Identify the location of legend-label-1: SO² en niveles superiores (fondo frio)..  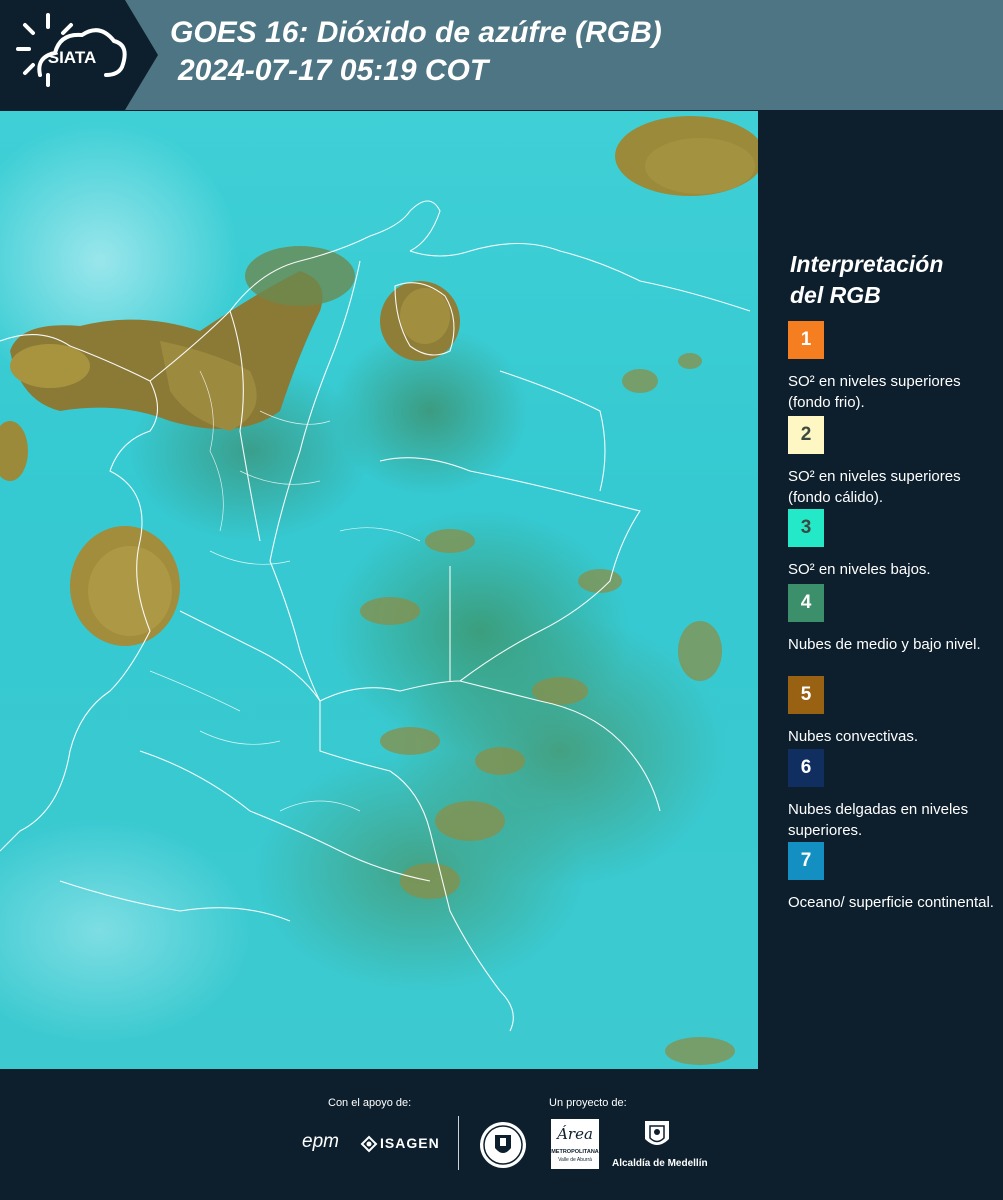
(874, 392).